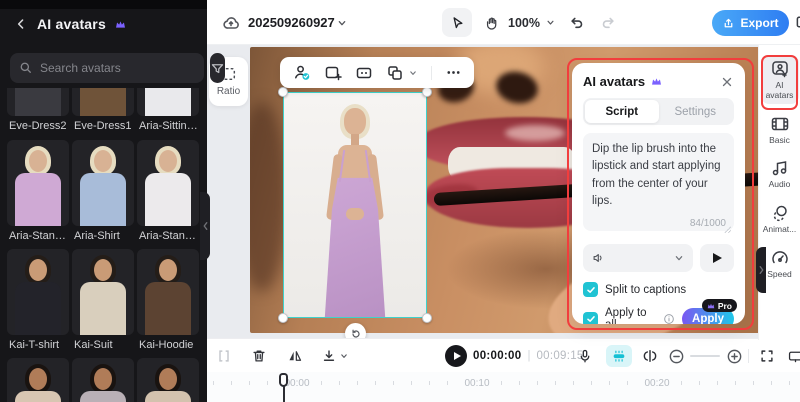 The image size is (800, 402). Describe the element at coordinates (779, 185) in the screenshot. I see `sidebar-item-label: Audio` at that location.